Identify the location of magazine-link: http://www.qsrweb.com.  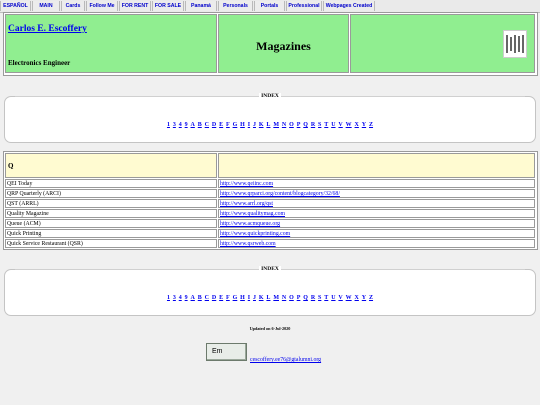
(248, 244).